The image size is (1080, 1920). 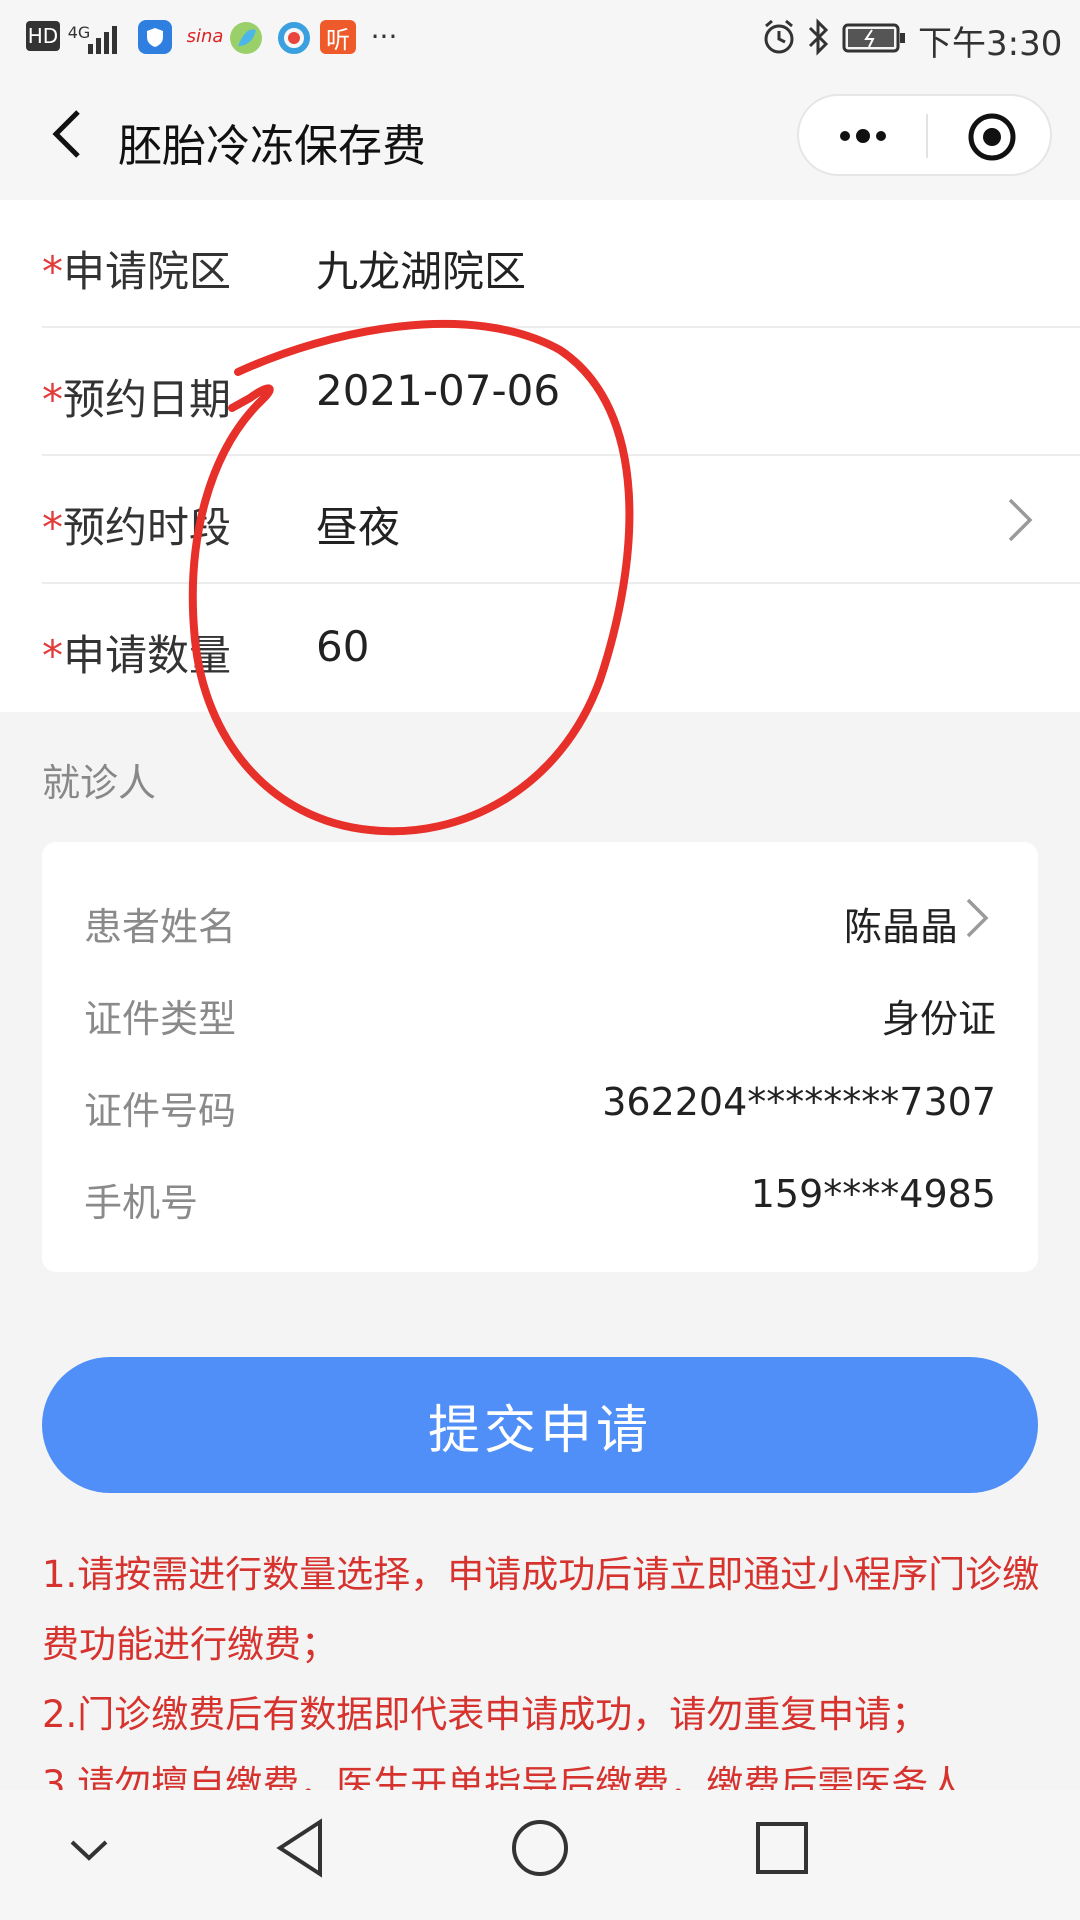 I want to click on id-number-label: 证件号码, so click(x=160, y=1111).